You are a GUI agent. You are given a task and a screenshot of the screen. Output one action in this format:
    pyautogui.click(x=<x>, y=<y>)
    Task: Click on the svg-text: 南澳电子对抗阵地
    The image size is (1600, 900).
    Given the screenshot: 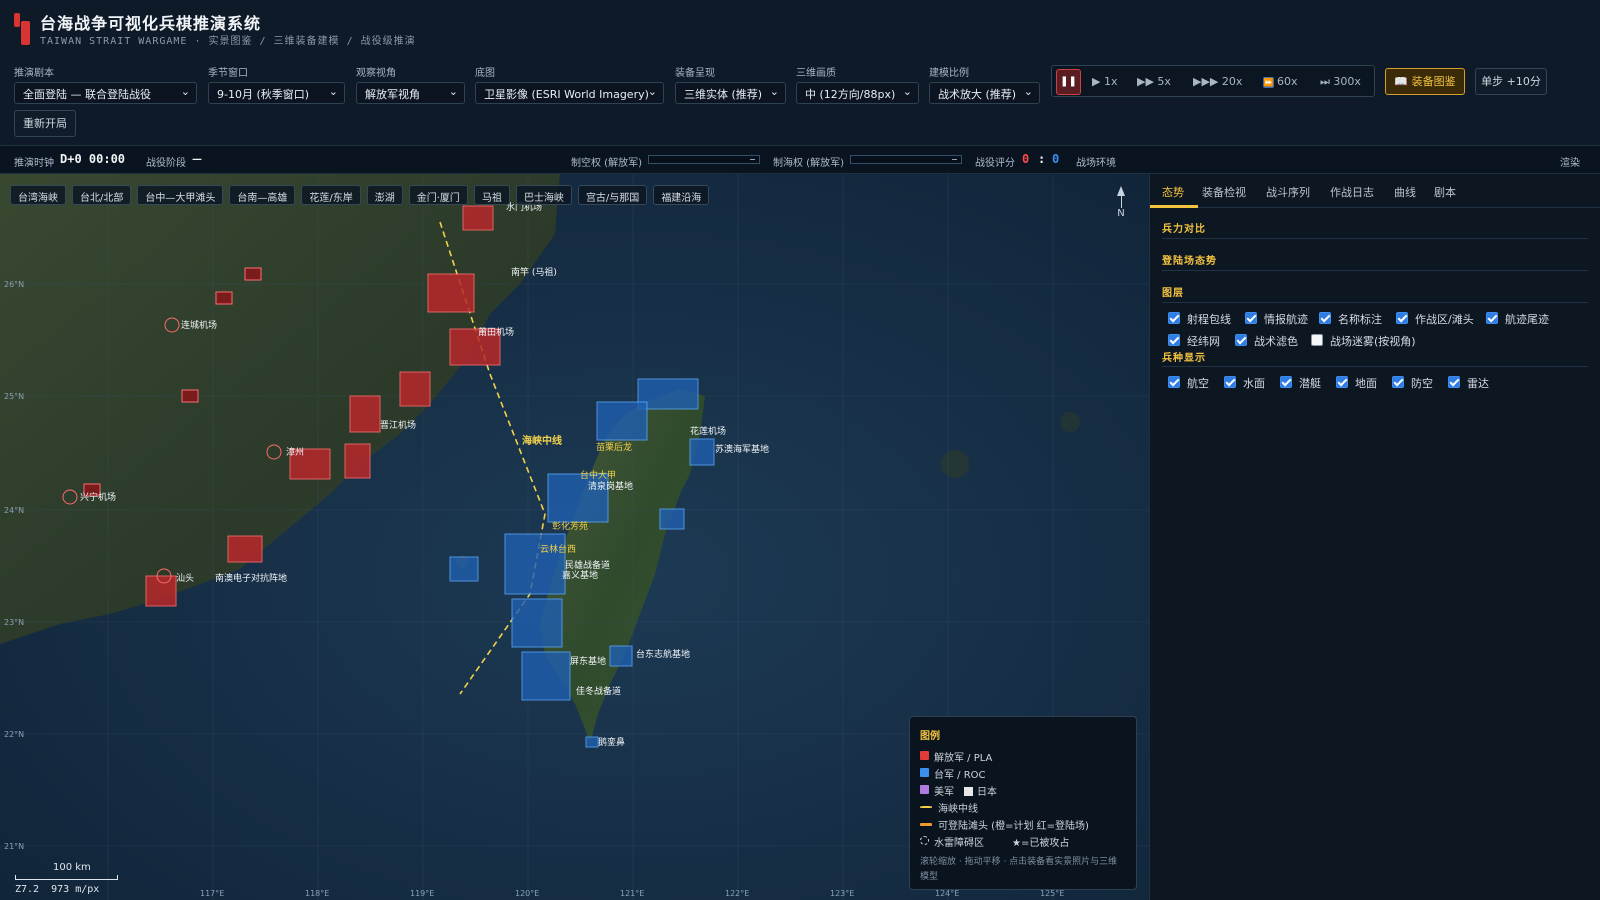 What is the action you would take?
    pyautogui.click(x=251, y=578)
    